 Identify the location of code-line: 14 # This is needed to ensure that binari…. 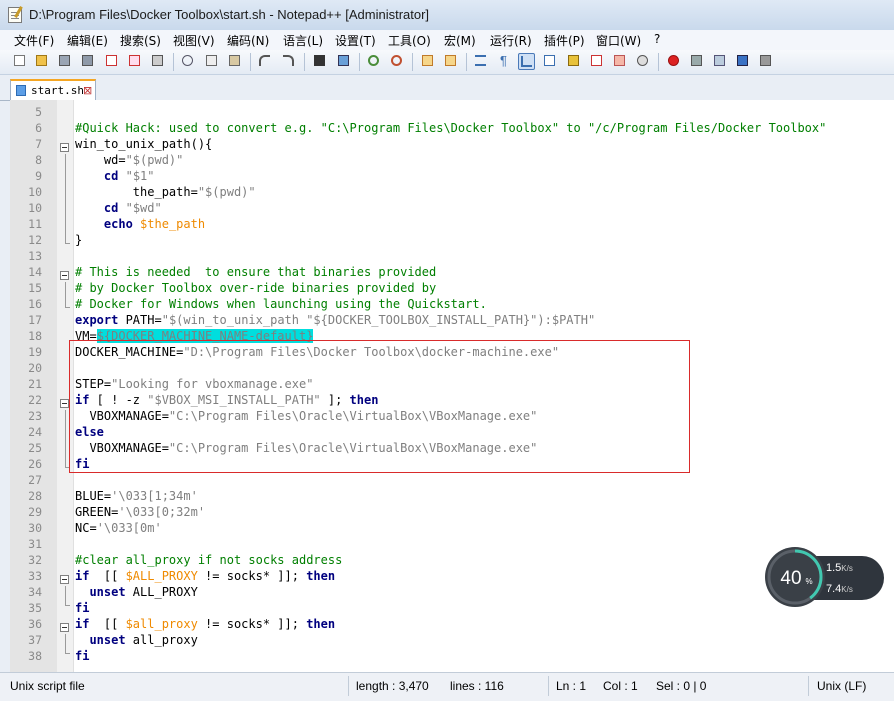
(452, 272).